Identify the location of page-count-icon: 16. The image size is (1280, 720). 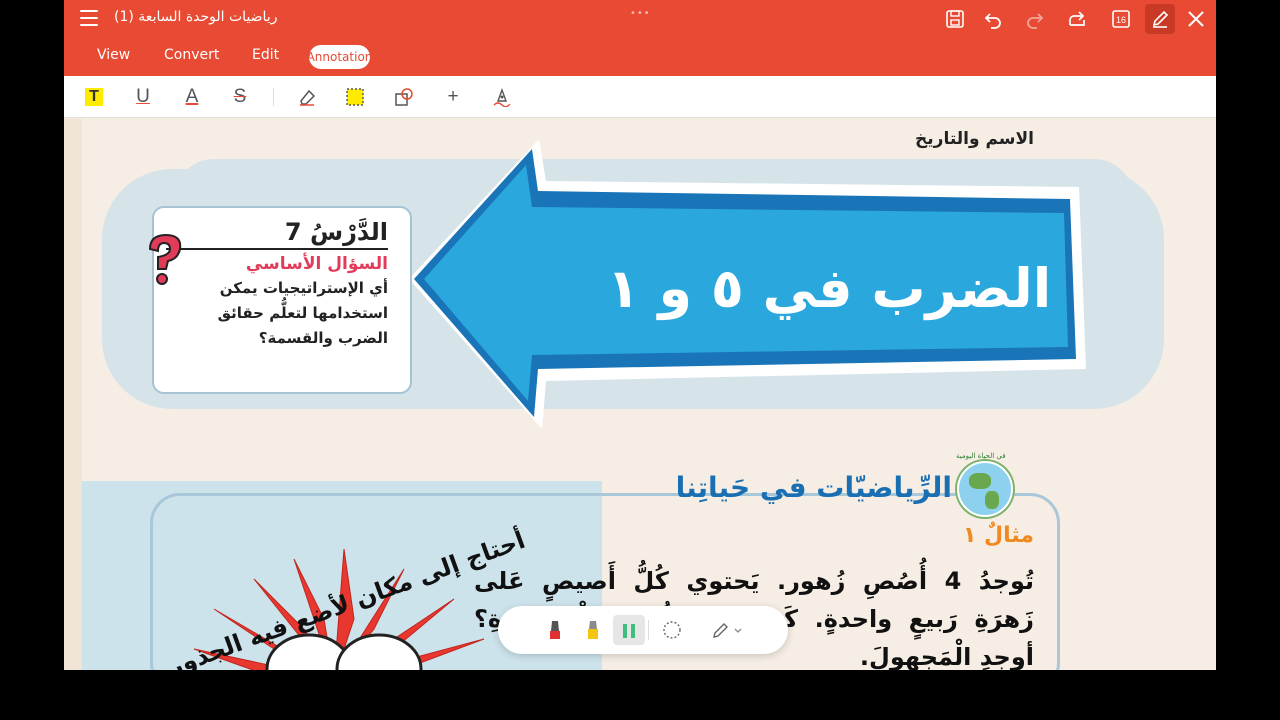
(1121, 19).